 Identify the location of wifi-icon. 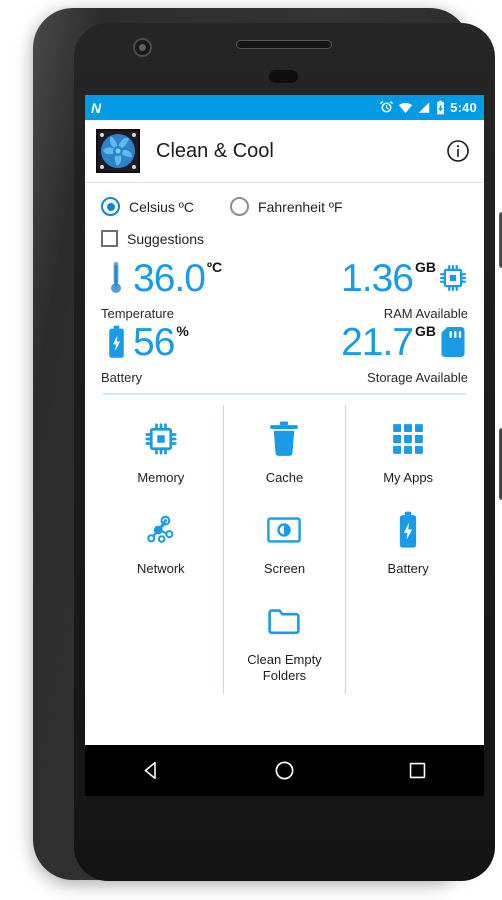
(406, 108).